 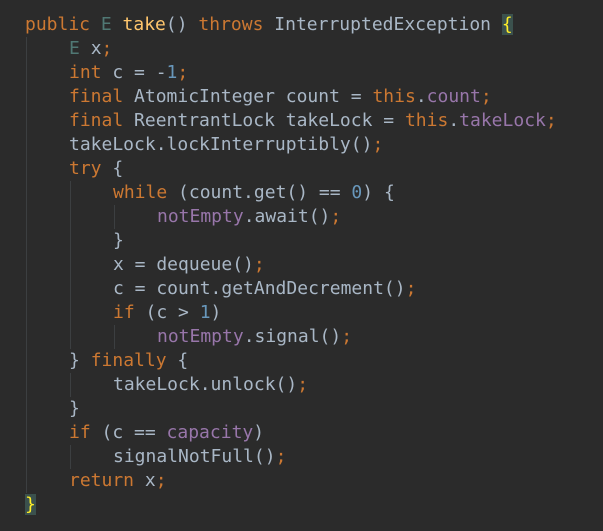 What do you see at coordinates (301, 313) in the screenshot?
I see `code-line: if (c > 1)` at bounding box center [301, 313].